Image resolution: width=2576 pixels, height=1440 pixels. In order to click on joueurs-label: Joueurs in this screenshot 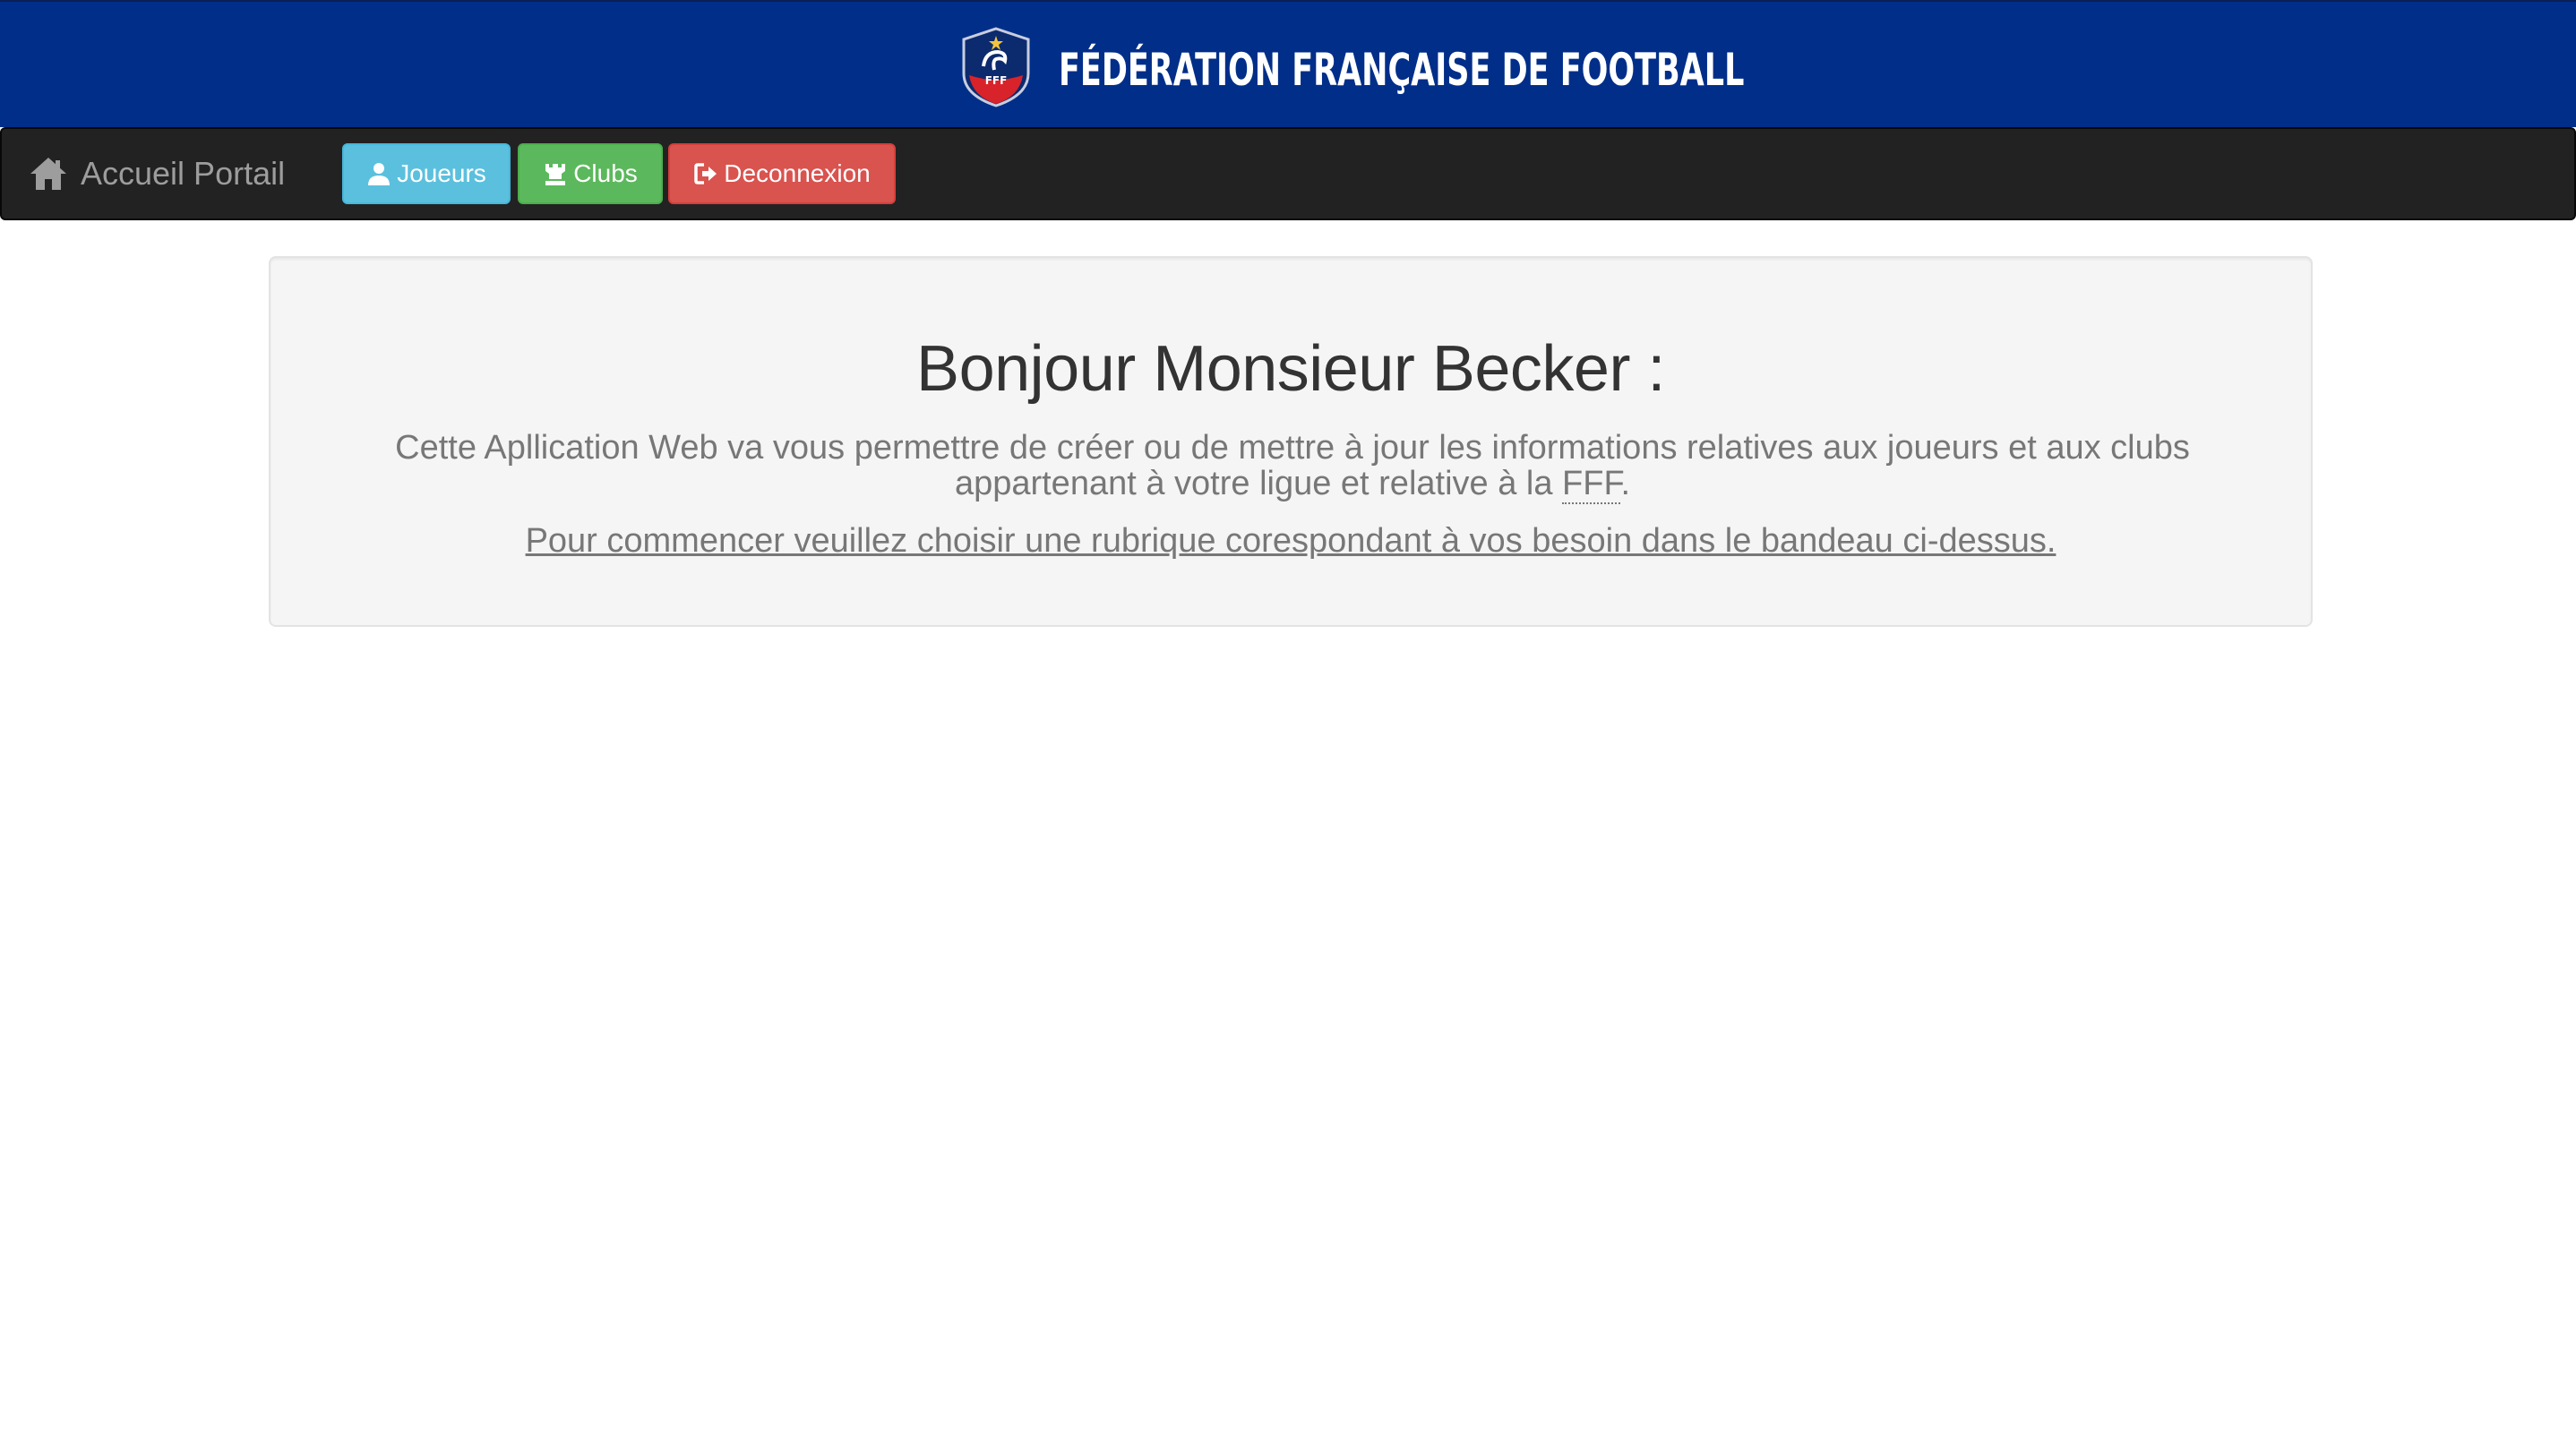, I will do `click(441, 173)`.